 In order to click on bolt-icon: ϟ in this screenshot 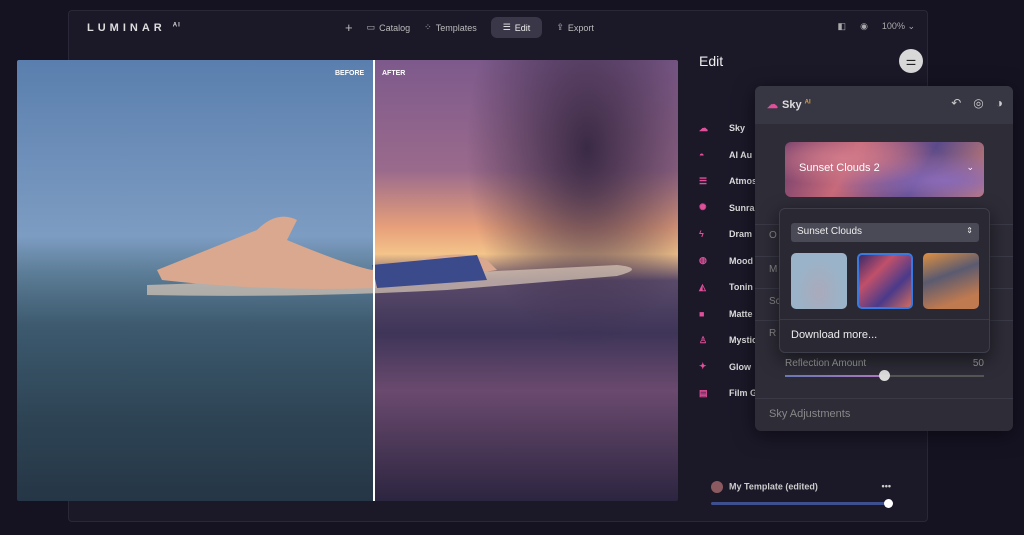, I will do `click(701, 234)`.